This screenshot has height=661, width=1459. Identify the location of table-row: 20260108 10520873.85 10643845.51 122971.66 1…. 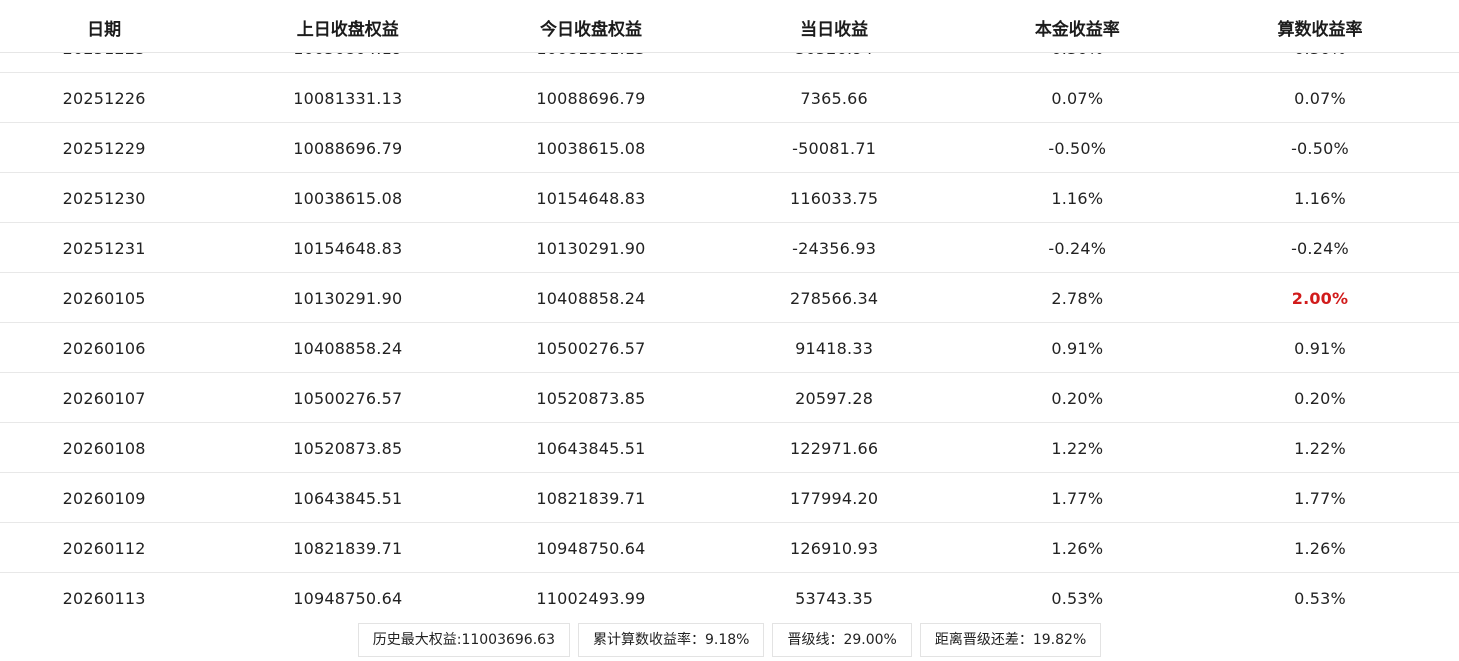
(729, 448).